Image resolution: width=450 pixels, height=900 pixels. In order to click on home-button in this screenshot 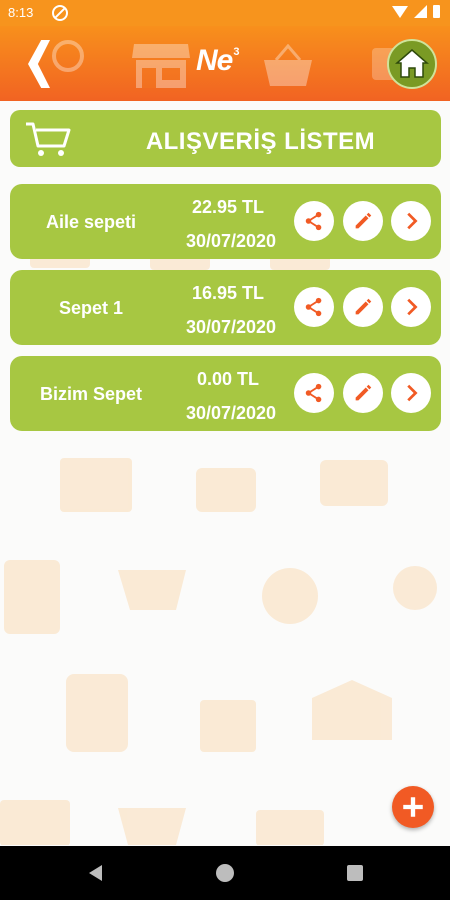, I will do `click(412, 64)`.